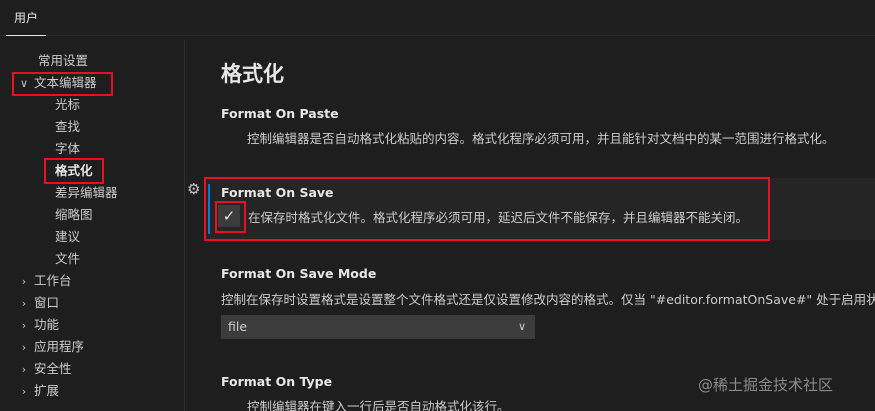  I want to click on tree-item-label: 常用设置, so click(63, 60).